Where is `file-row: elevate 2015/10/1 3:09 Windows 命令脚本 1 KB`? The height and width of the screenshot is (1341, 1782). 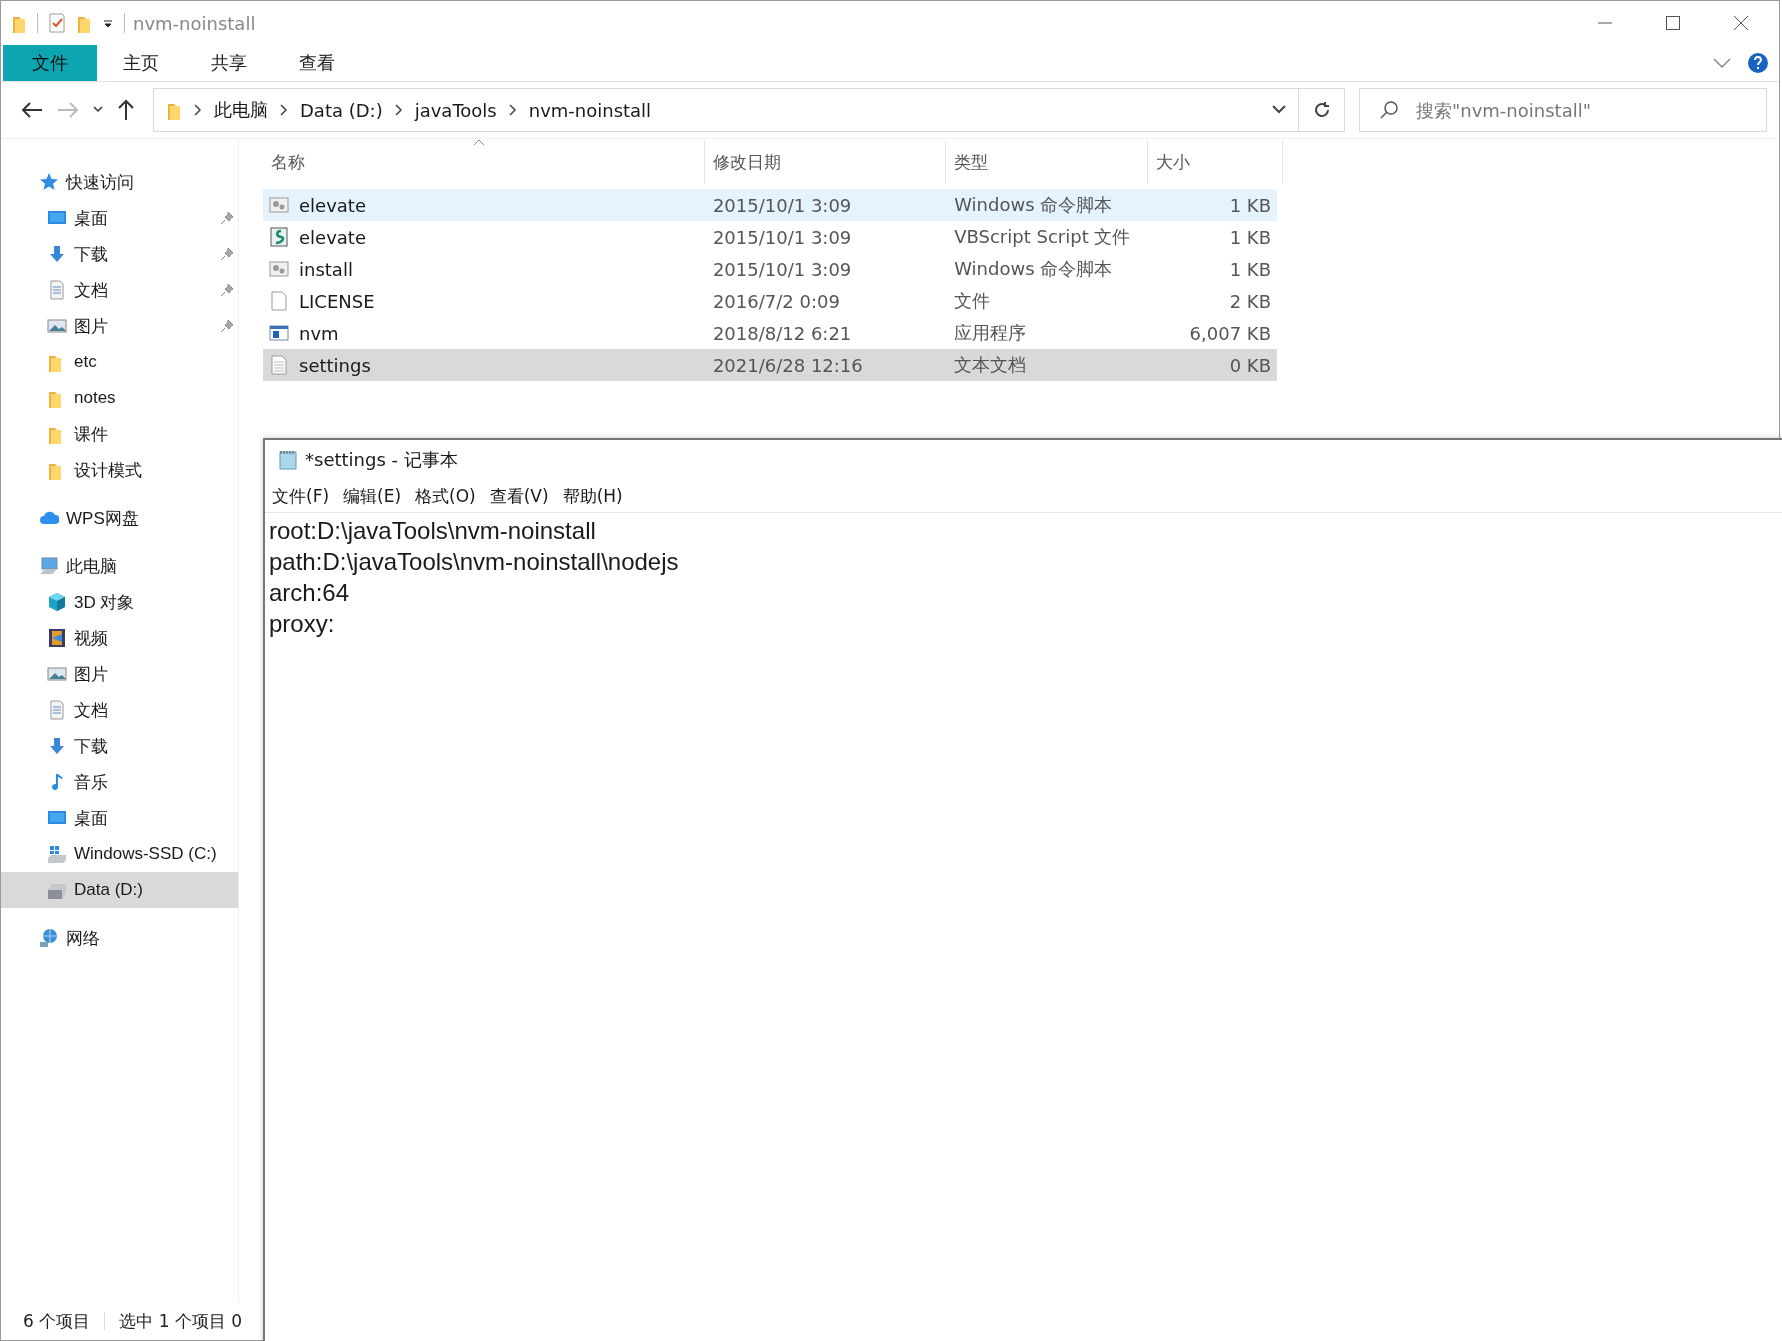
file-row: elevate 2015/10/1 3:09 Windows 命令脚本 1 KB is located at coordinates (770, 205).